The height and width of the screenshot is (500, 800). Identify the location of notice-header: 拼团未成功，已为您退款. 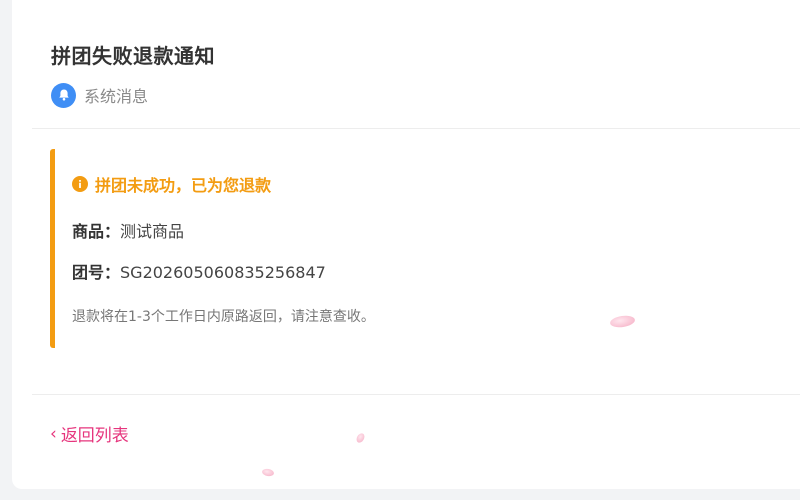
(171, 184).